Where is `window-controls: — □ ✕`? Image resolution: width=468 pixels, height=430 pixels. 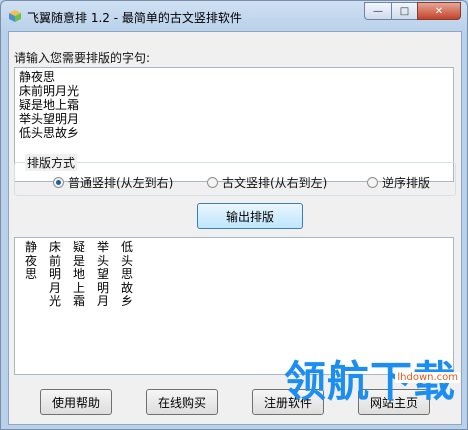 window-controls: — □ ✕ is located at coordinates (412, 11).